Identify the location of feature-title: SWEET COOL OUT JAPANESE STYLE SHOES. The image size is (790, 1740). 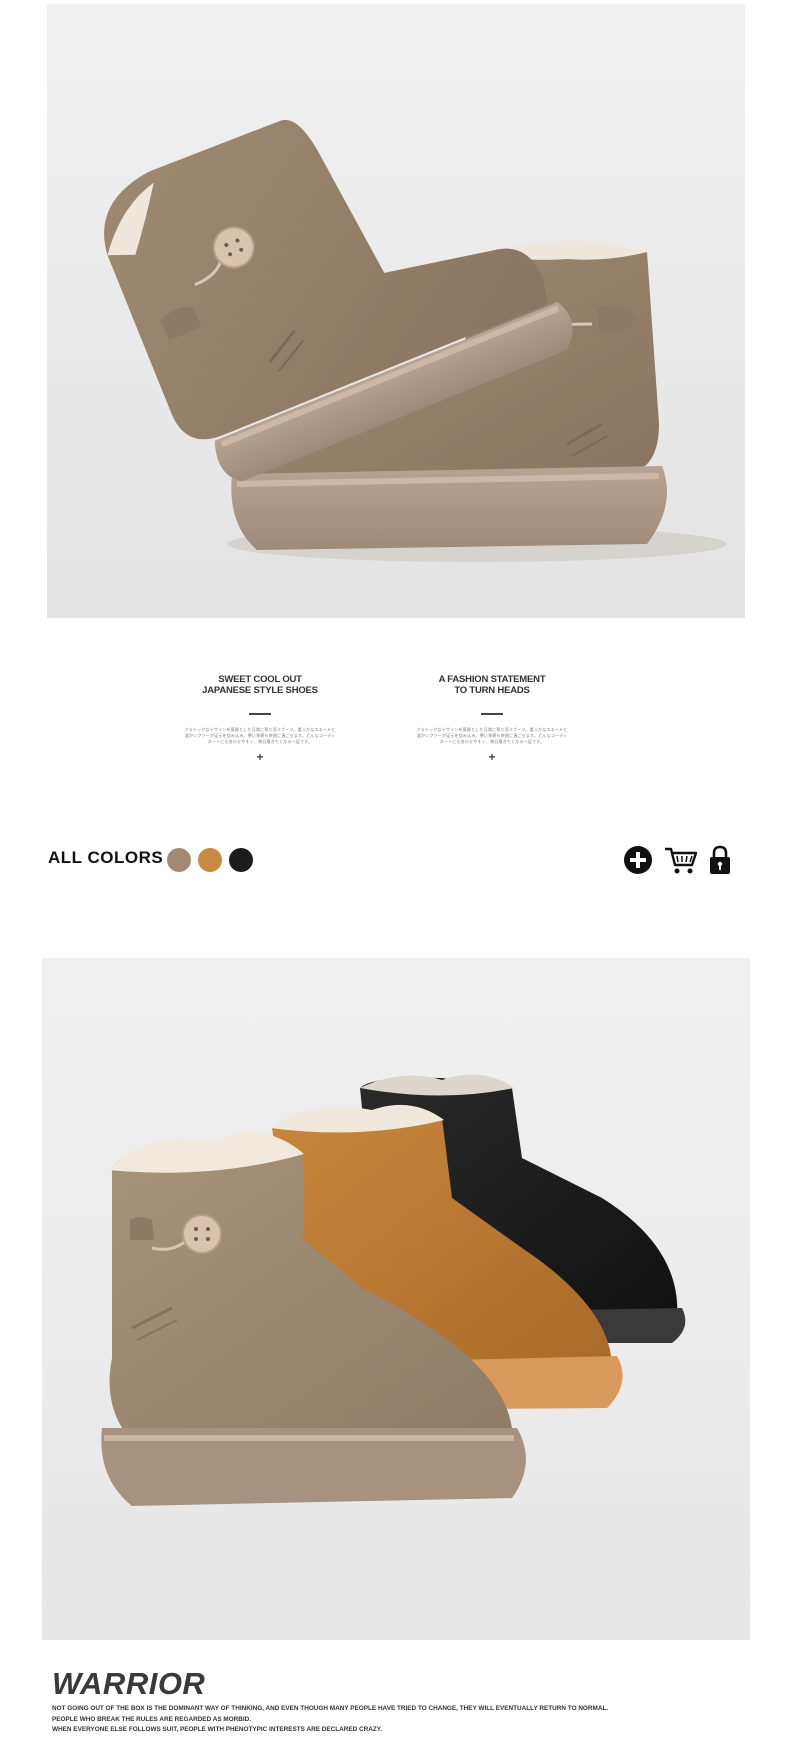
(260, 685).